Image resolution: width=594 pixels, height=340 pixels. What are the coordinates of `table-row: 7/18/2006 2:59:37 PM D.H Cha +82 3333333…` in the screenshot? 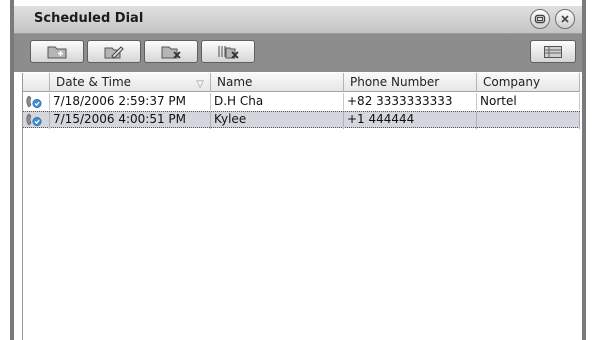 It's located at (301, 101).